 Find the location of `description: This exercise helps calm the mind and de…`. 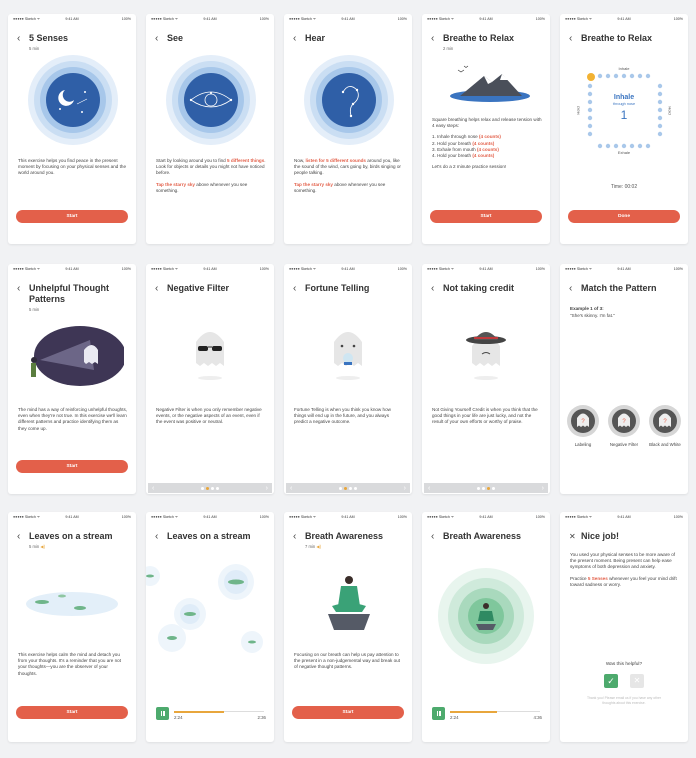

description: This exercise helps calm the mind and de… is located at coordinates (70, 664).